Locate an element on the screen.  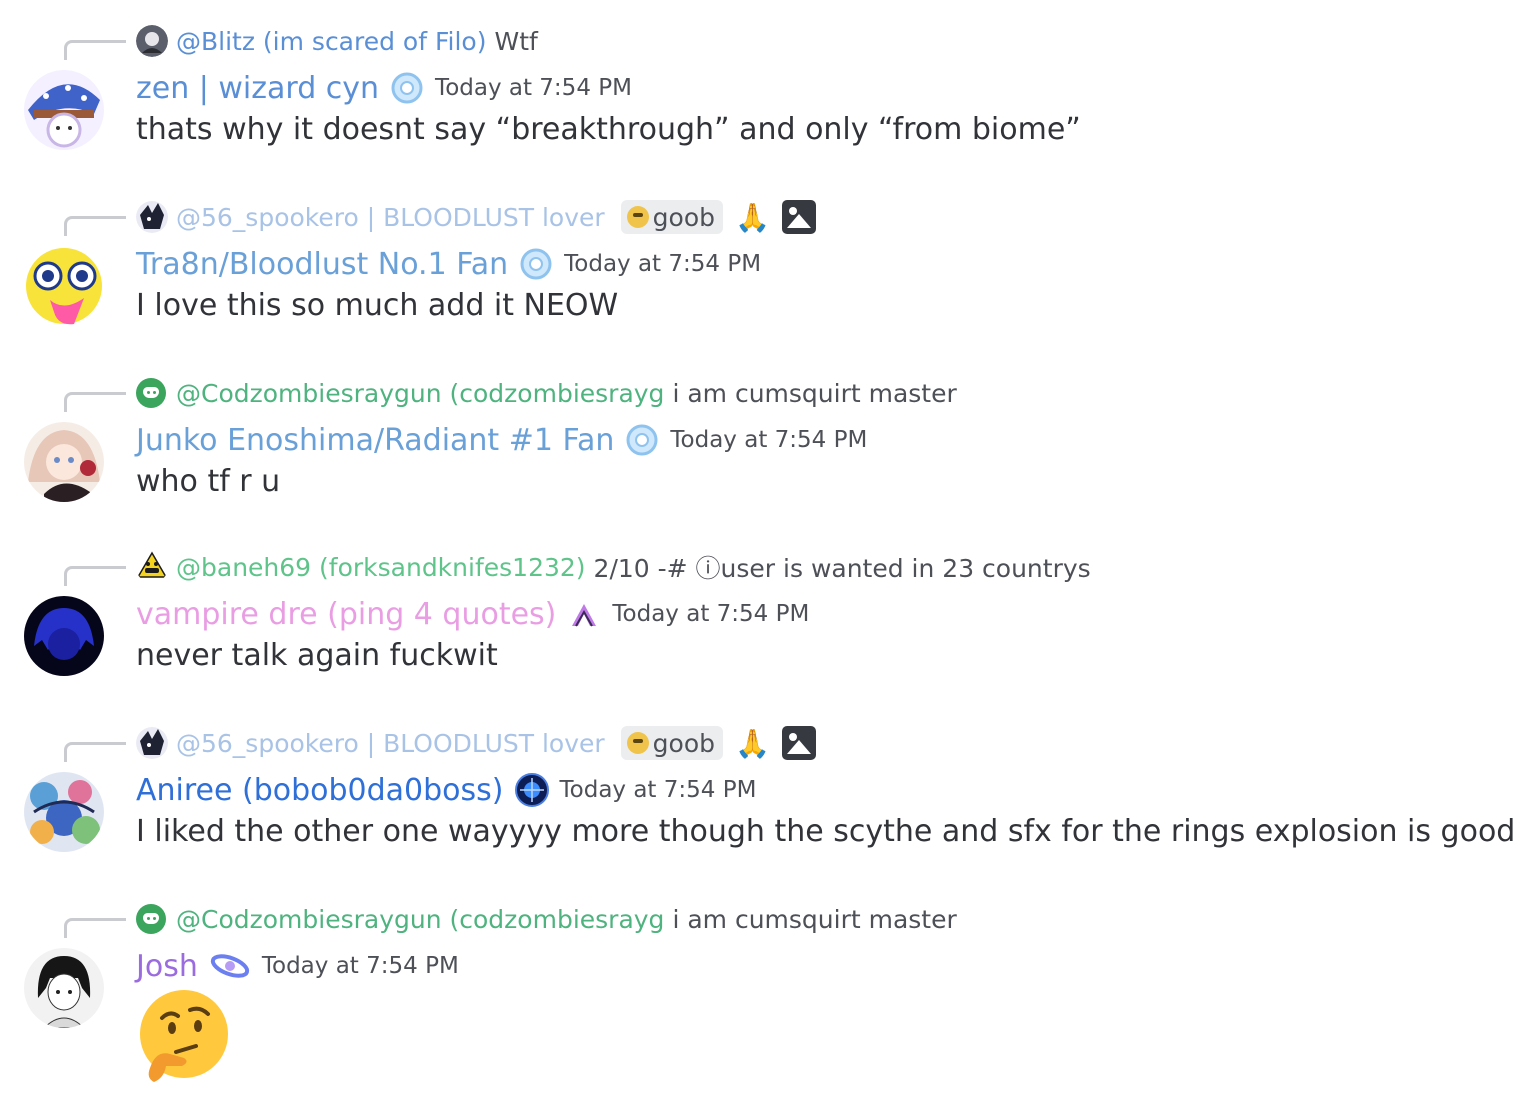
message-content: never talk again fuckwit is located at coordinates (317, 655).